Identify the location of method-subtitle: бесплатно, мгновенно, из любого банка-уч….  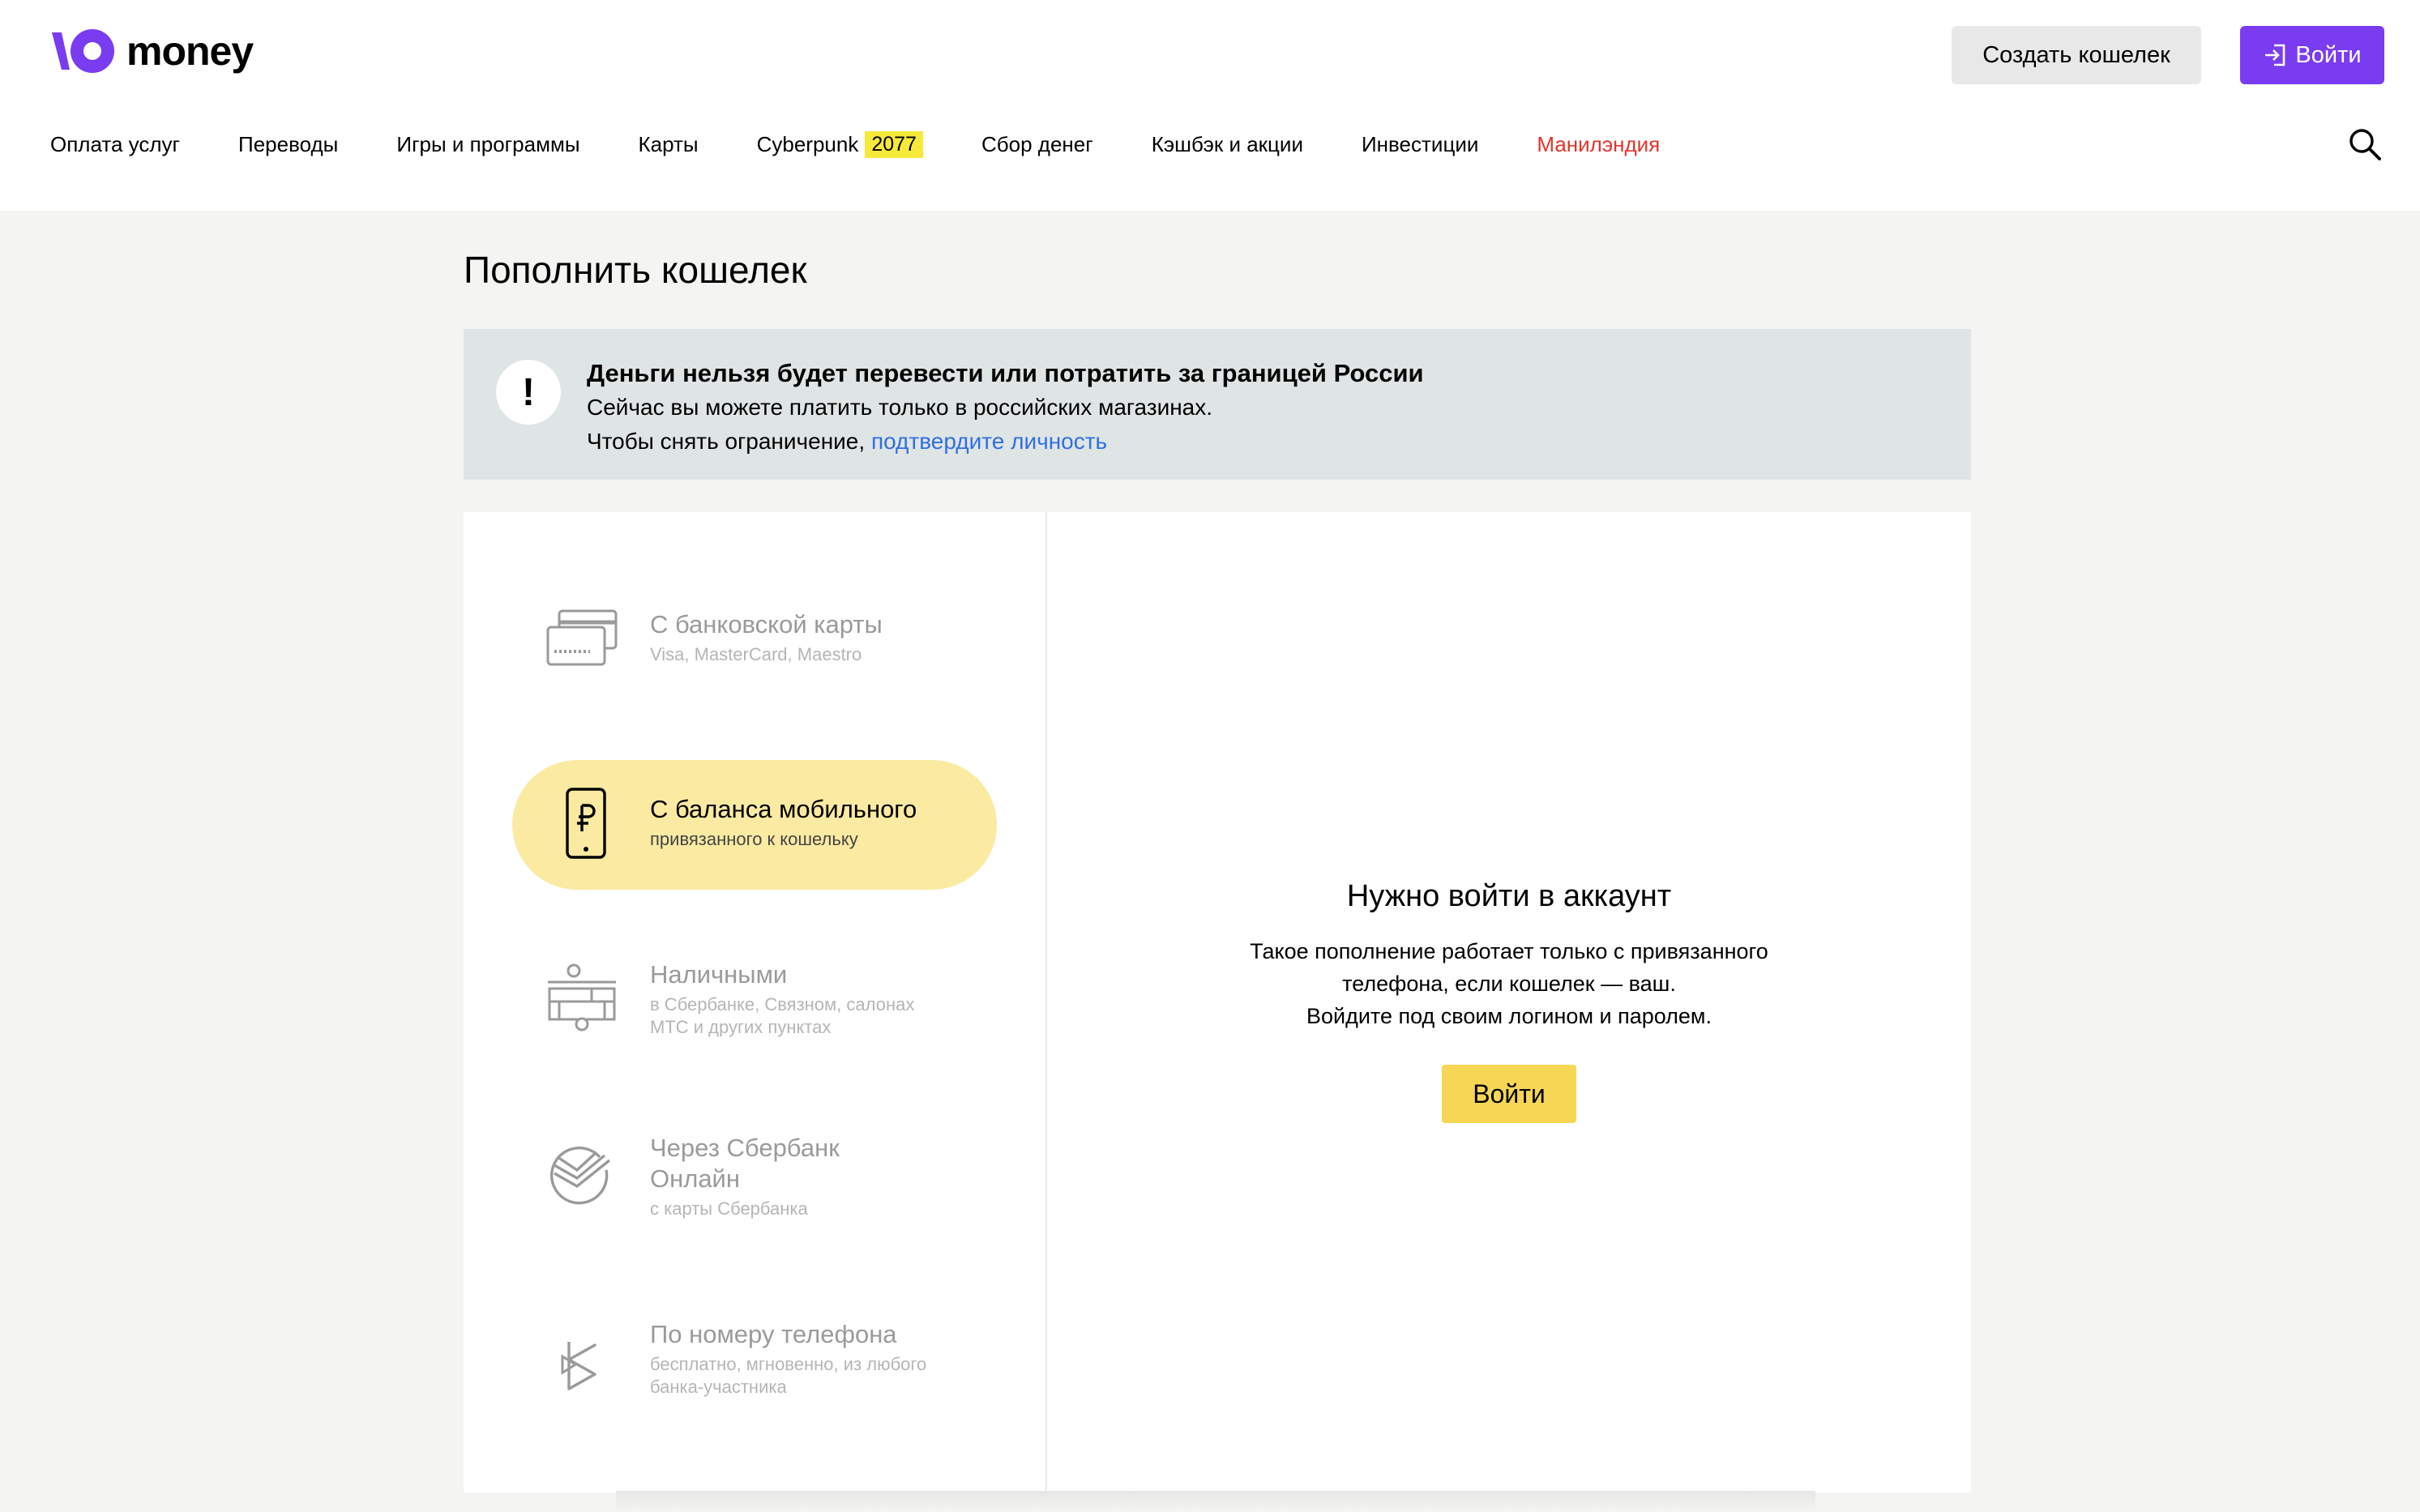
(788, 1376).